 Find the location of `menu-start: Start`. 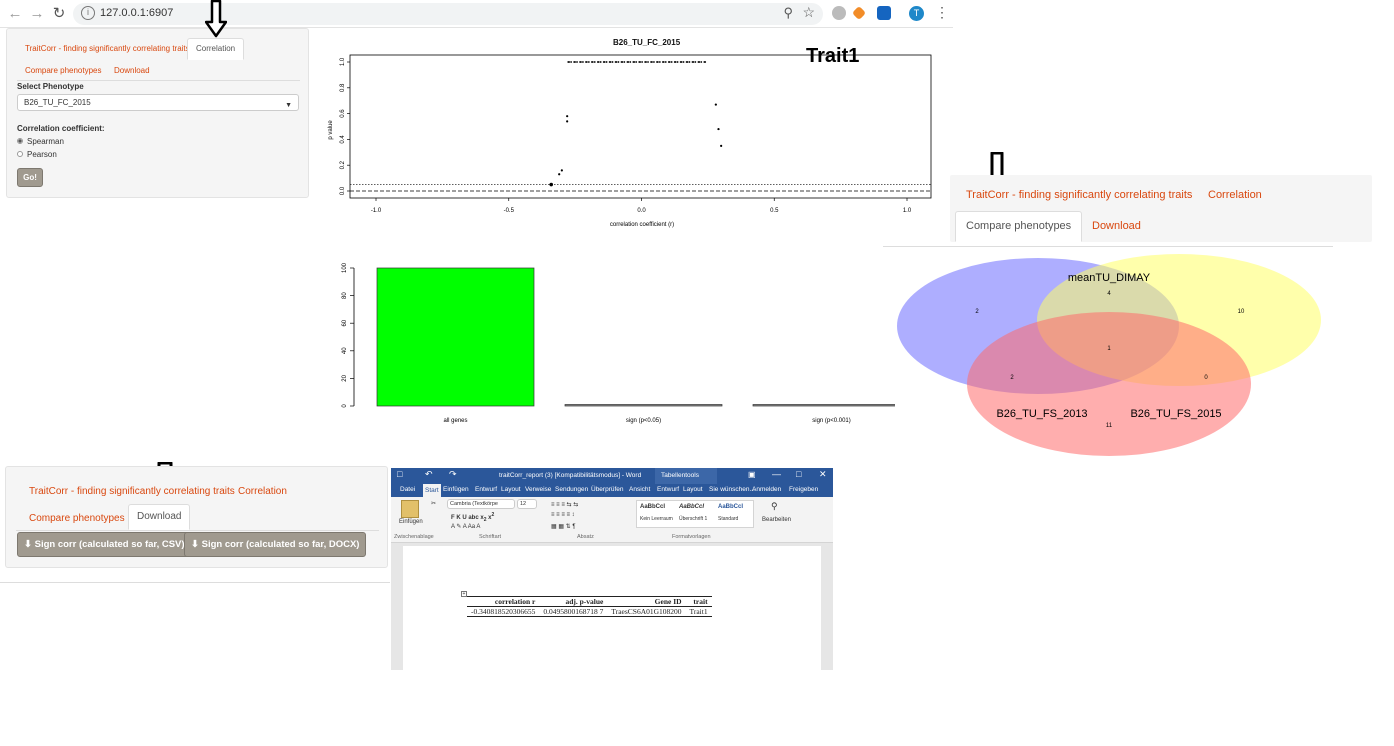

menu-start: Start is located at coordinates (432, 490).